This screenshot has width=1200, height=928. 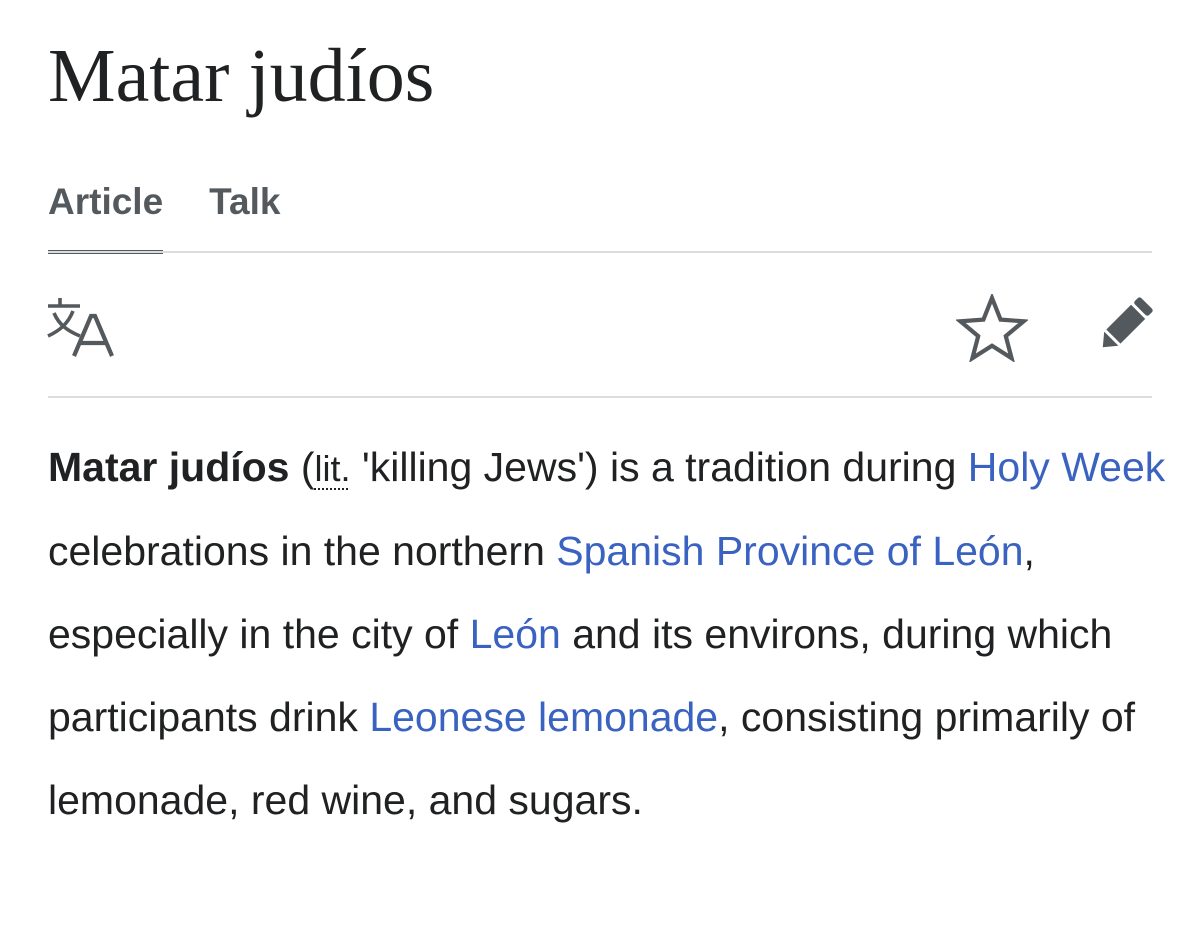 I want to click on tab-article: Article, so click(x=106, y=215).